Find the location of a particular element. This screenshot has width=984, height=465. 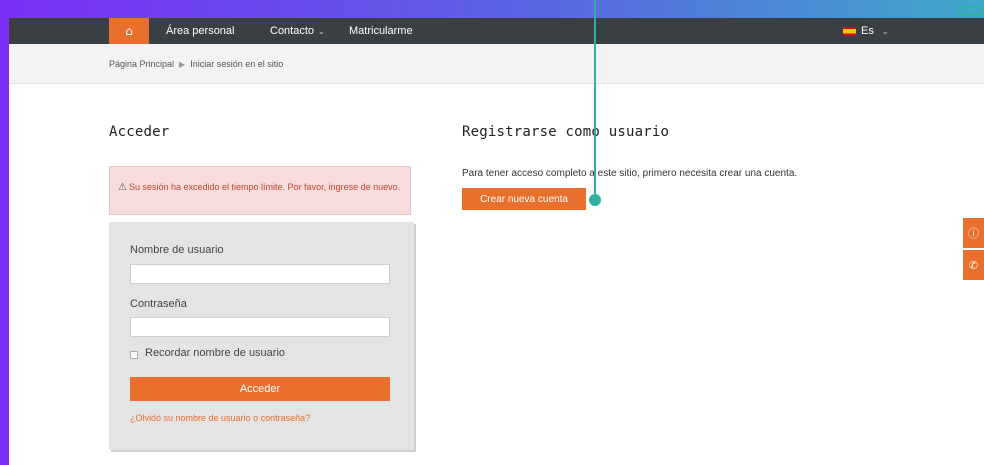

home-icon: ⌂ is located at coordinates (129, 31).